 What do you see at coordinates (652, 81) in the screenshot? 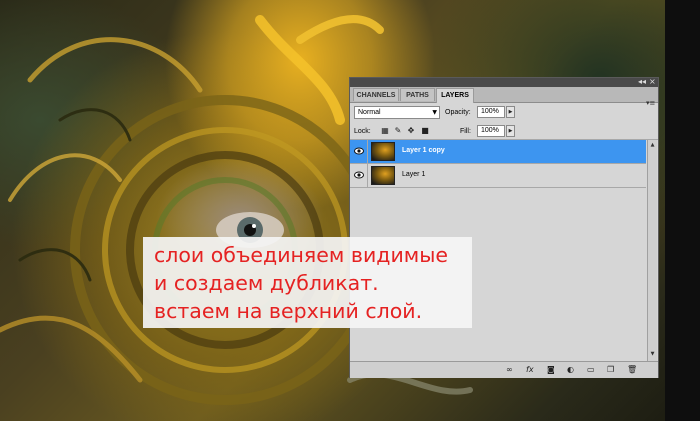
I see `close-icon: ×` at bounding box center [652, 81].